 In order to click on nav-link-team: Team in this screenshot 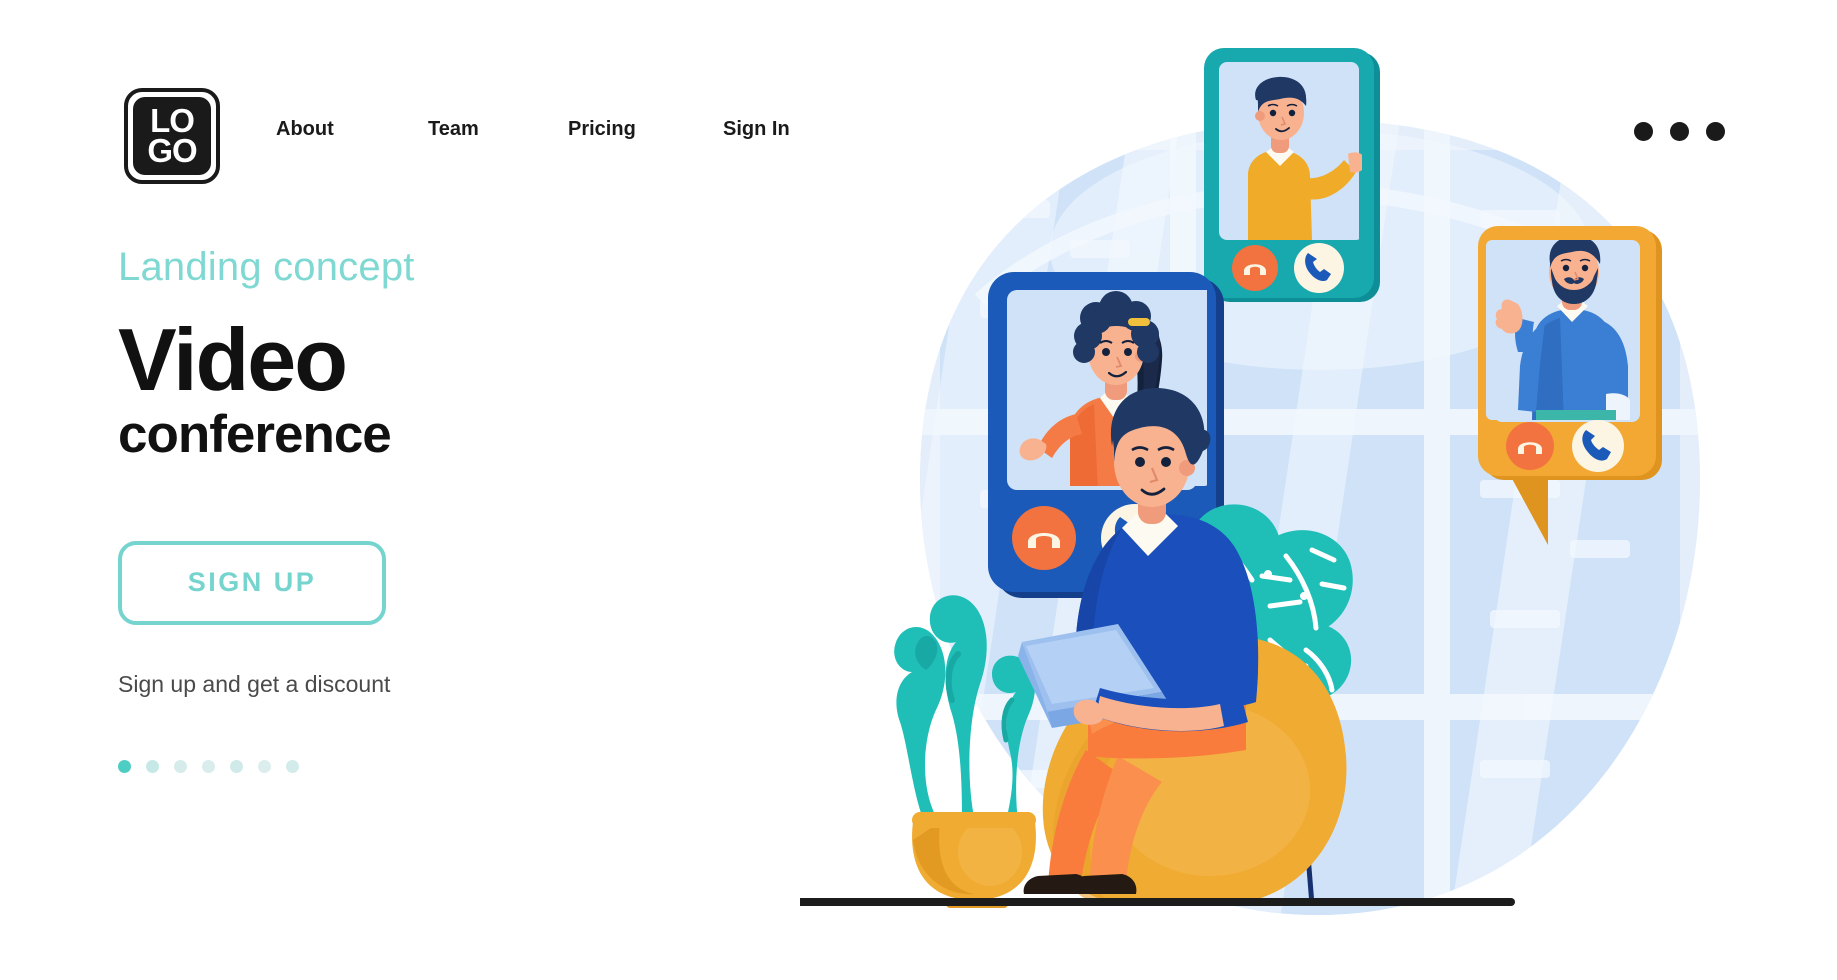, I will do `click(498, 129)`.